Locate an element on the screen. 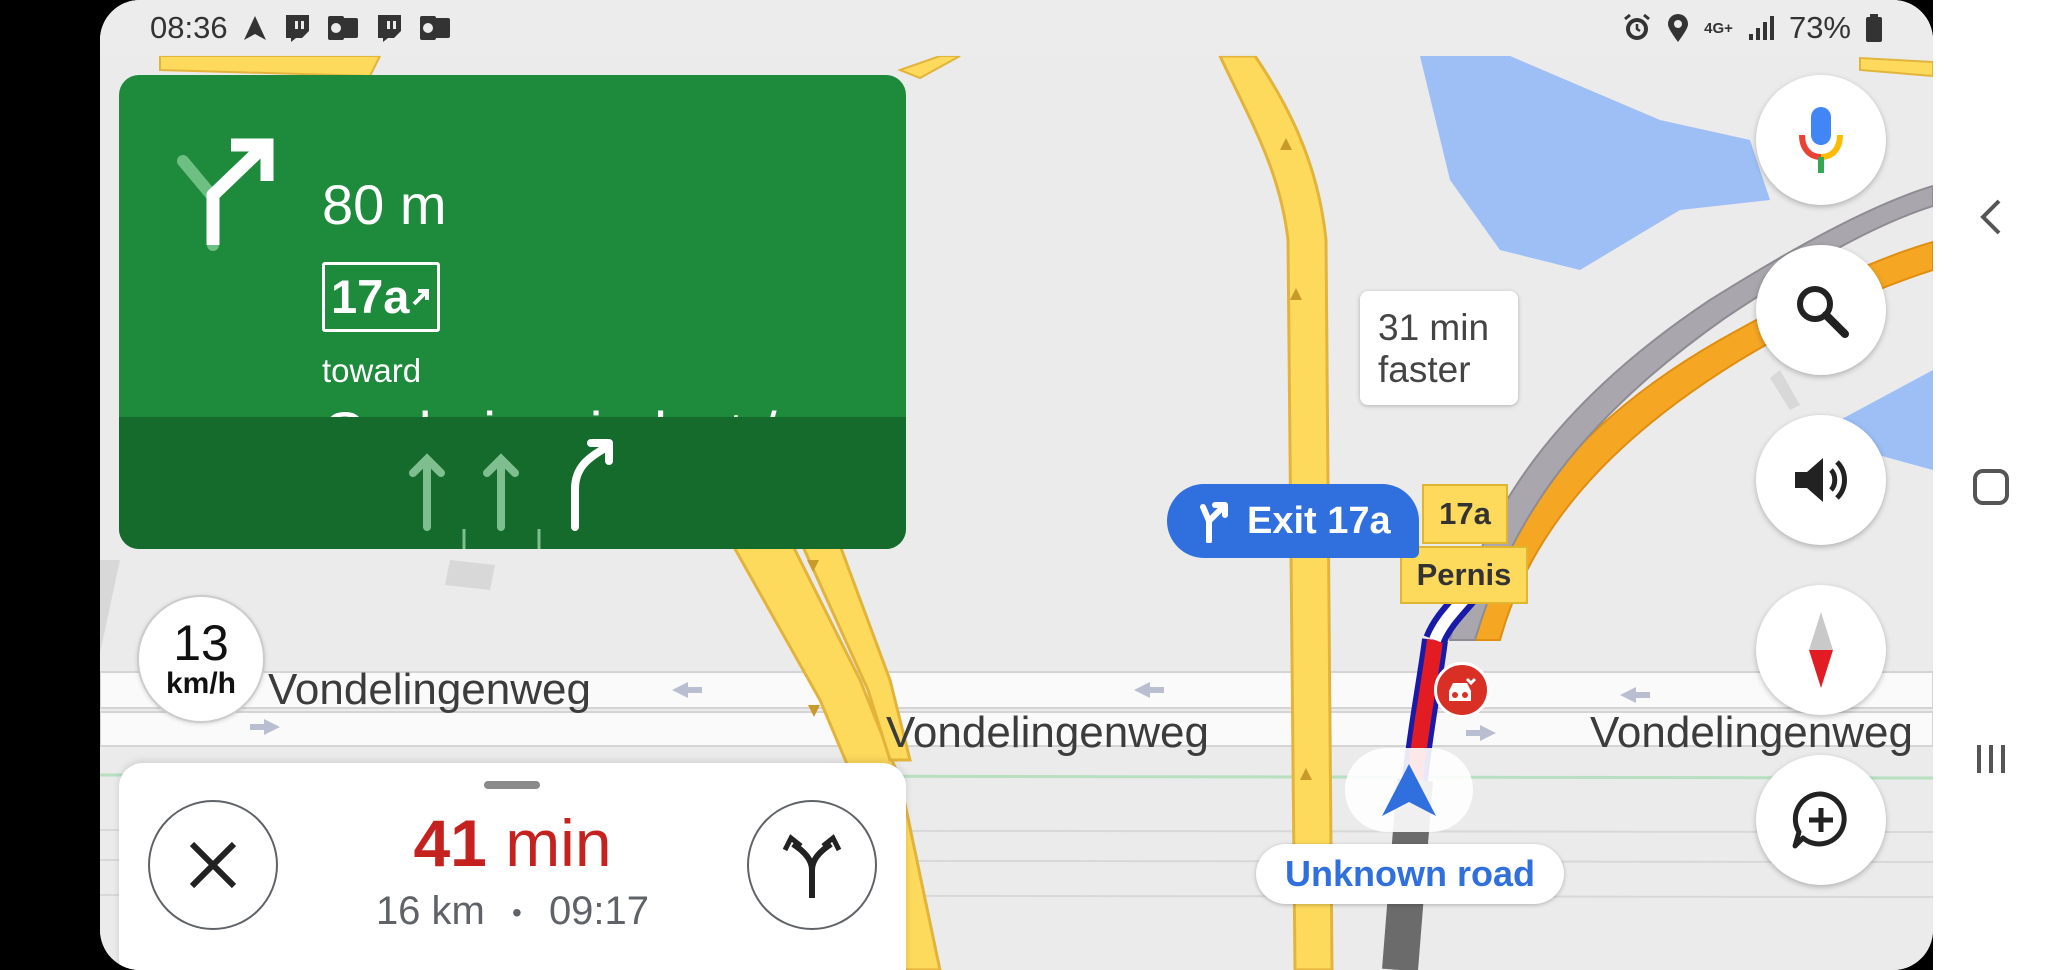 Image resolution: width=2048 pixels, height=970 pixels. trip-summary-card: 41 min 16 km • 09:17 is located at coordinates (512, 866).